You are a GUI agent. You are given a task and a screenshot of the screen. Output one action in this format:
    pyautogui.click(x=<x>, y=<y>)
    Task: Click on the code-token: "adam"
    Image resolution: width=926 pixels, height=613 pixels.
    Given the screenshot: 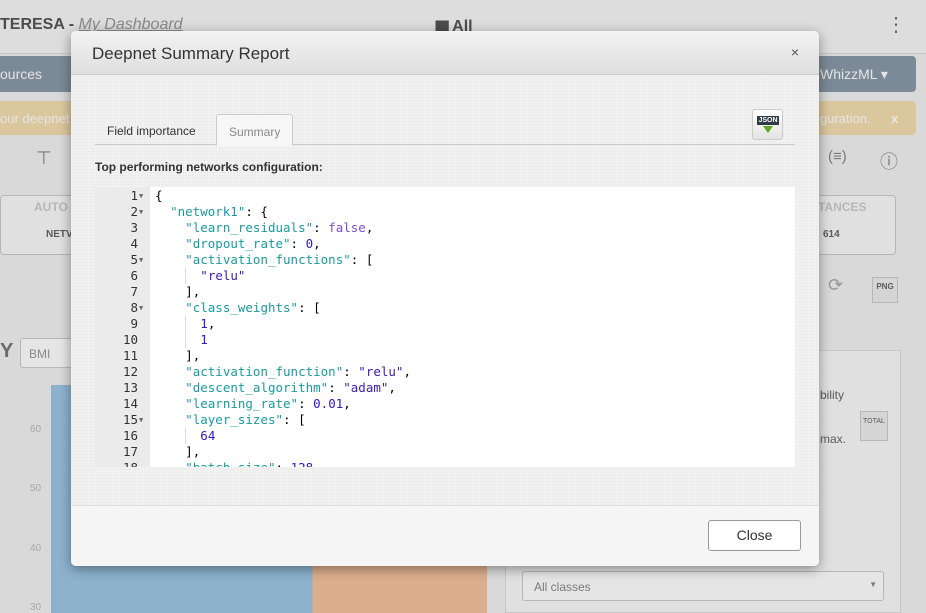 What is the action you would take?
    pyautogui.click(x=366, y=387)
    